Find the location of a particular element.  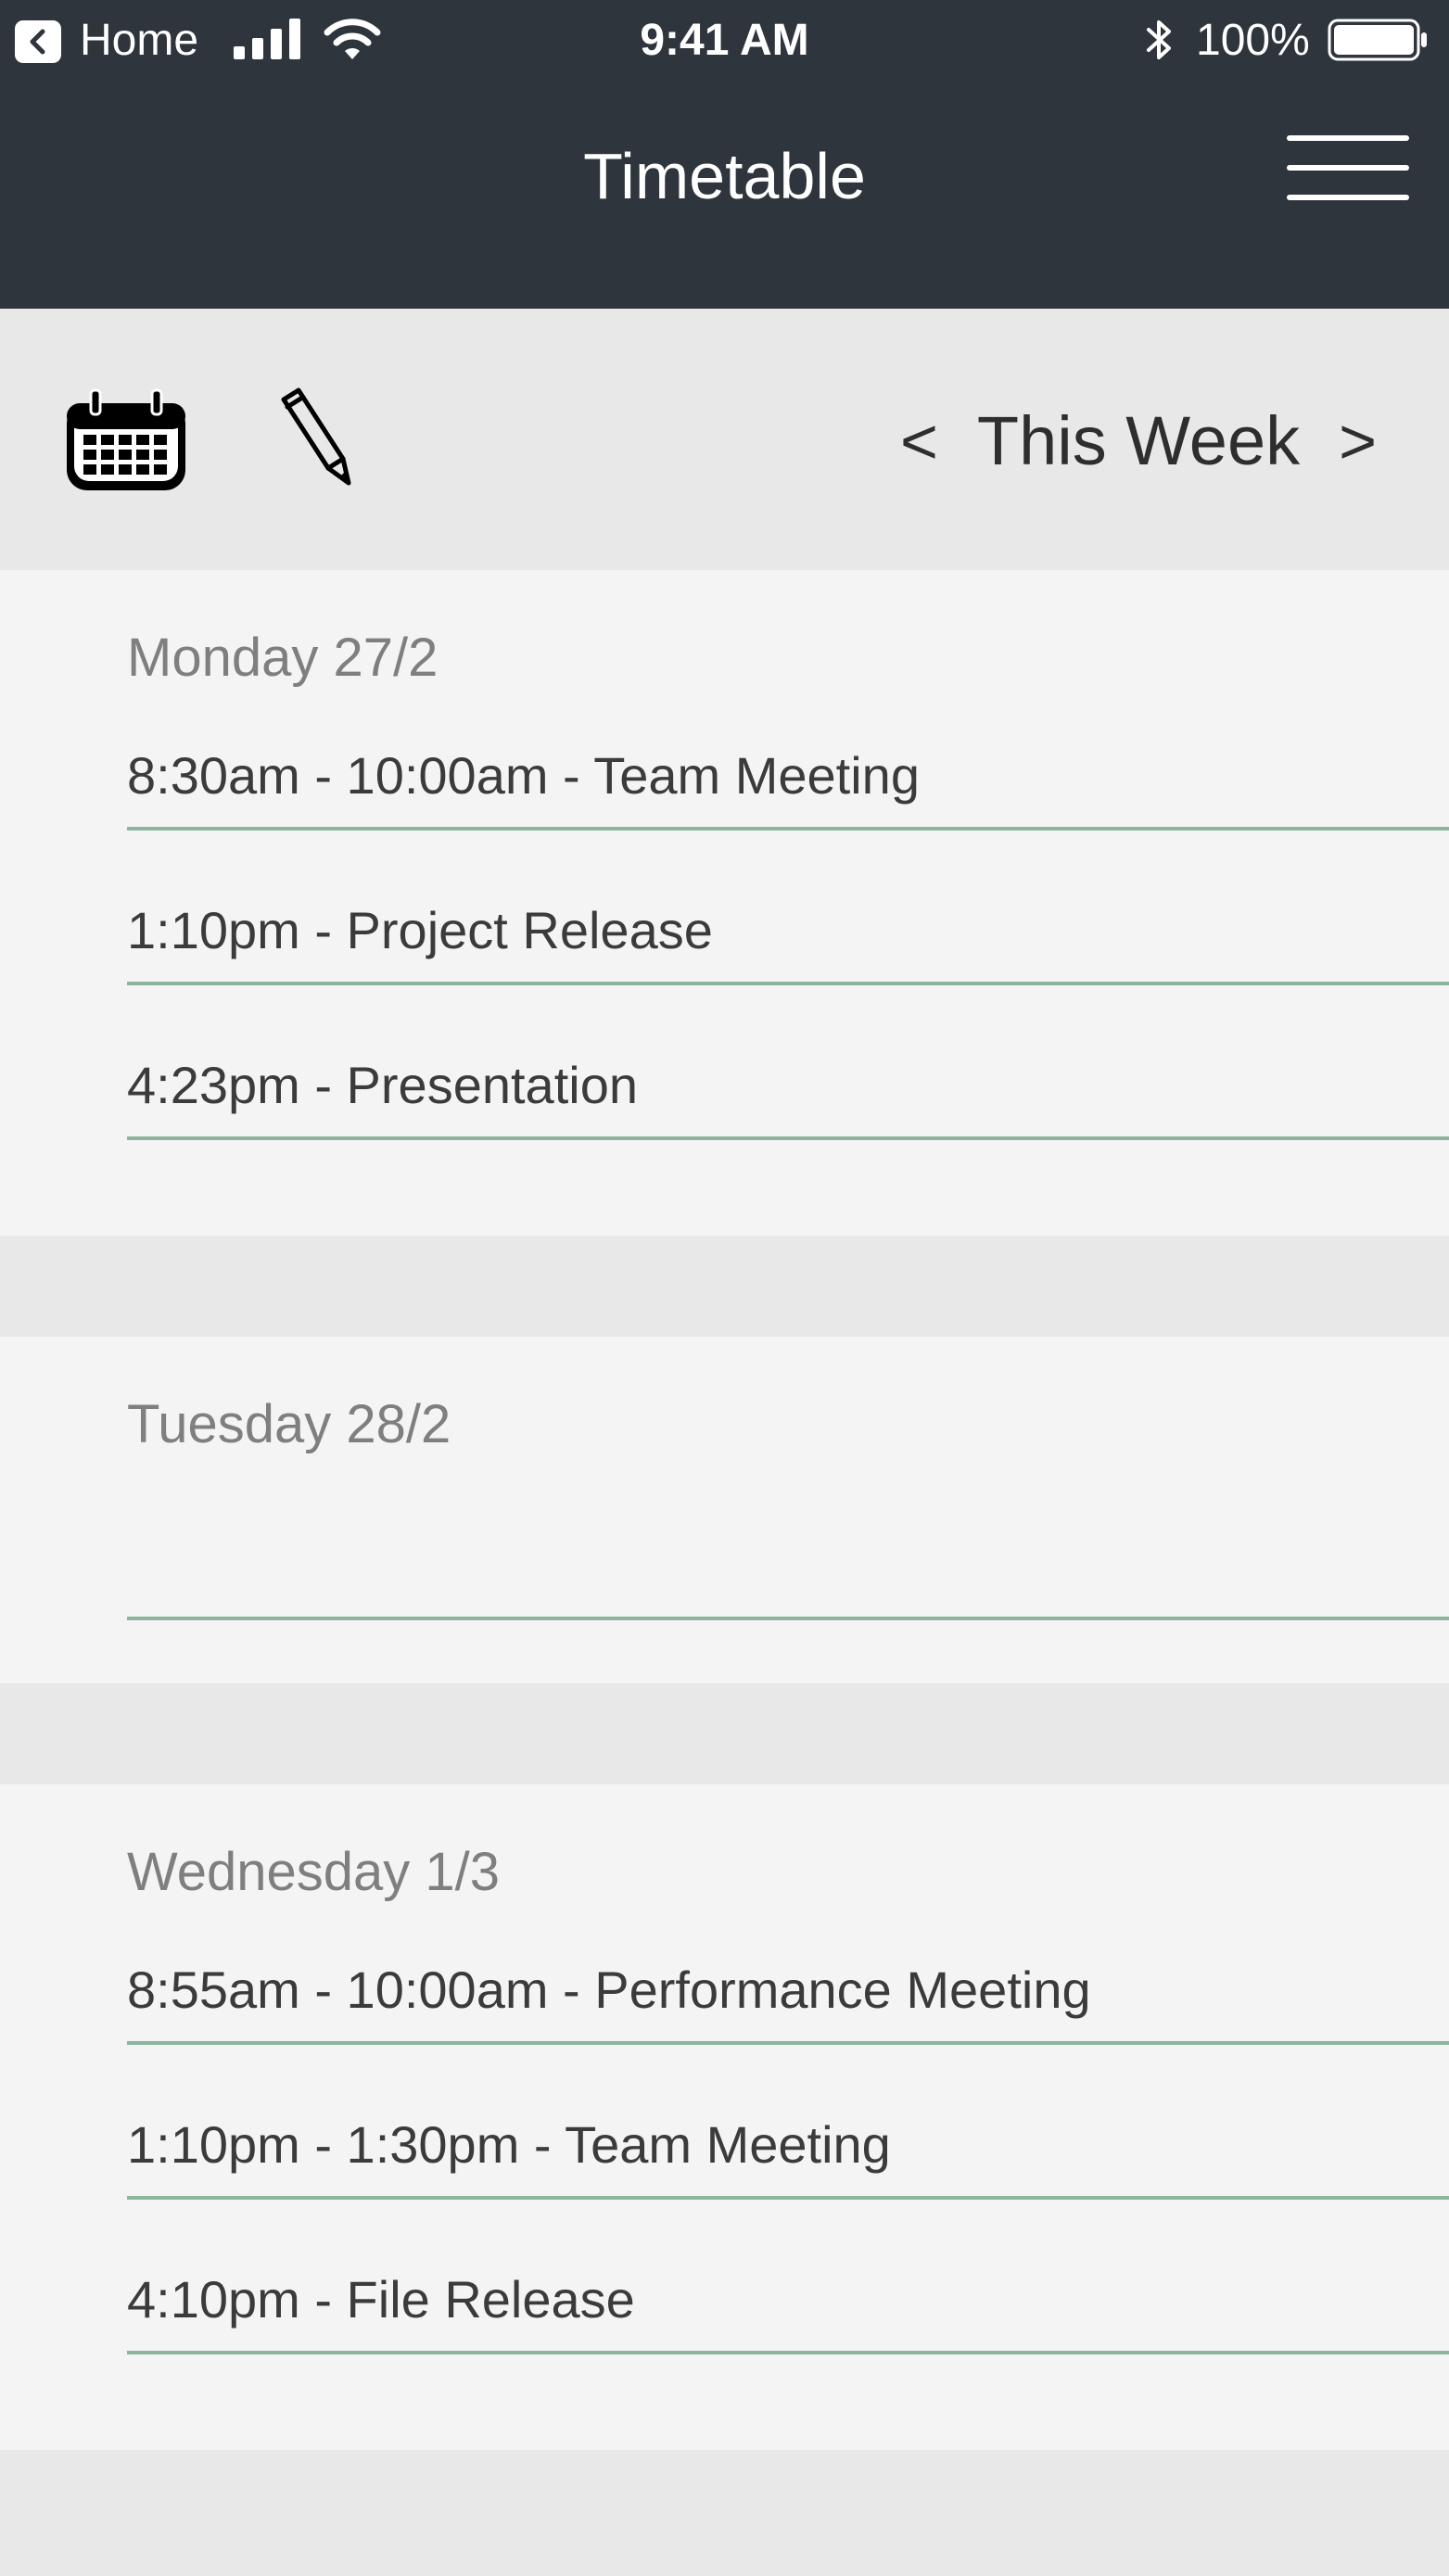

week-label: This Week is located at coordinates (1138, 440).